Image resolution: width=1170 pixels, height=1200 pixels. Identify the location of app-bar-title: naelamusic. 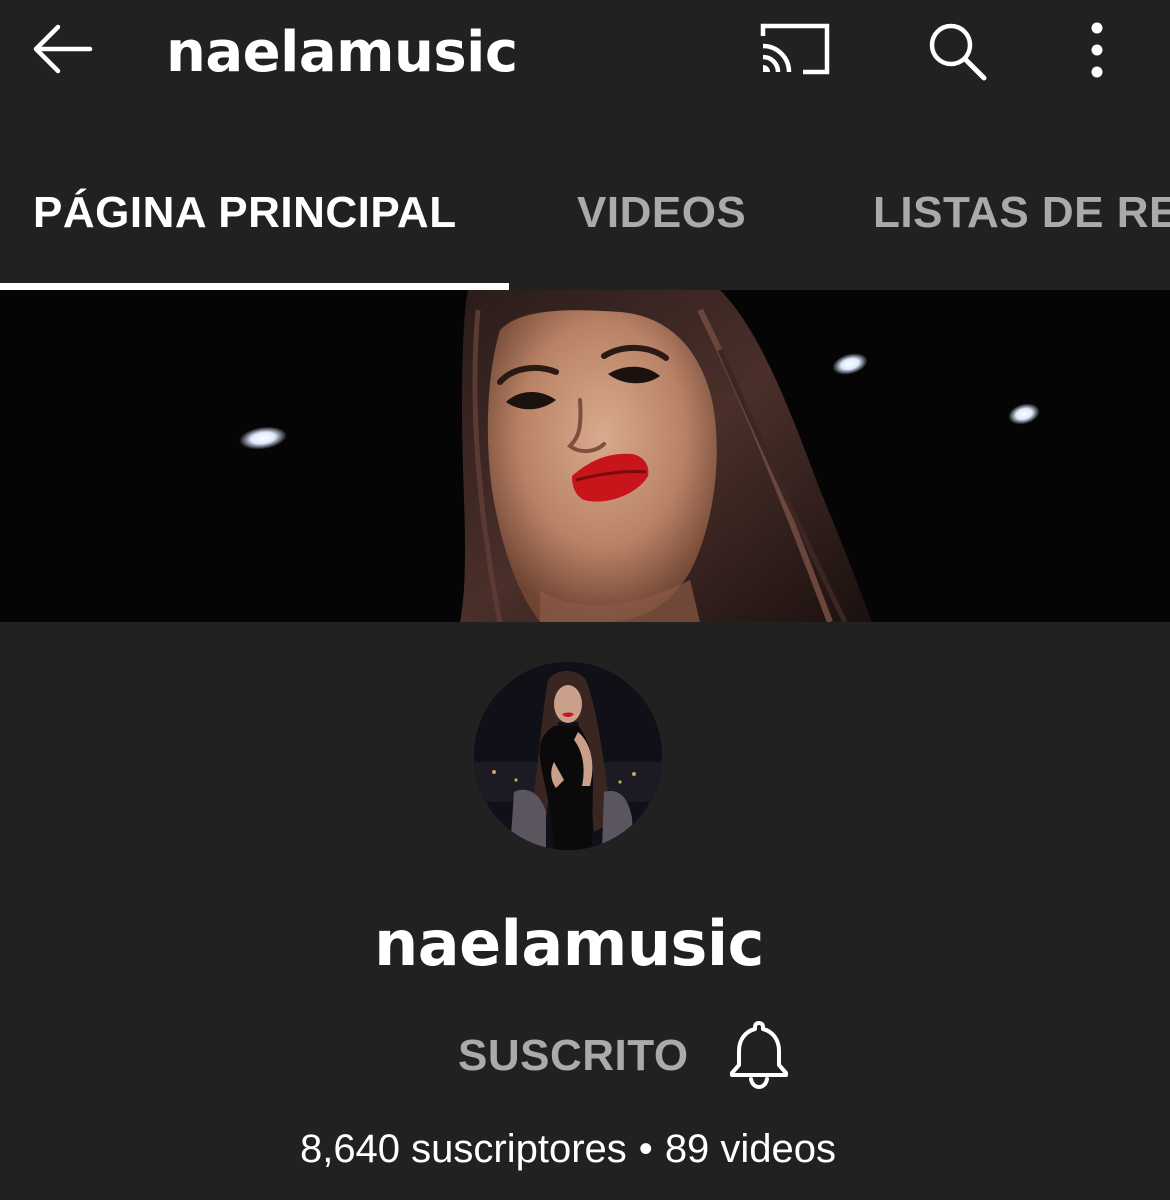
(342, 52).